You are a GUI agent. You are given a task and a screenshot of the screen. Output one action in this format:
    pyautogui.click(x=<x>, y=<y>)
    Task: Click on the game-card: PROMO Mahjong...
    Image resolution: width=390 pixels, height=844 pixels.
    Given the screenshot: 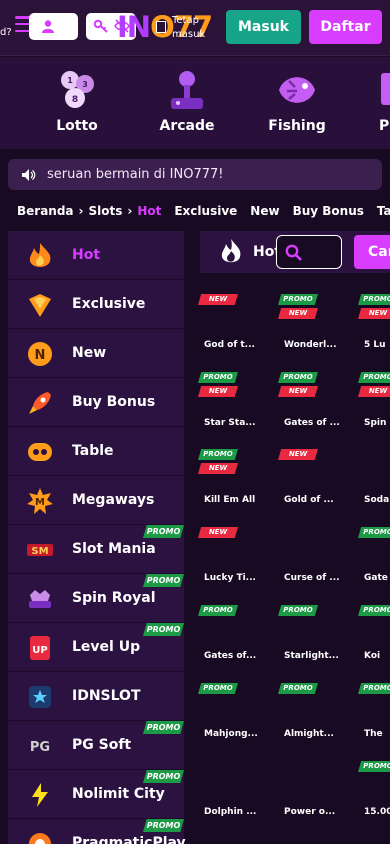 What is the action you would take?
    pyautogui.click(x=232, y=713)
    